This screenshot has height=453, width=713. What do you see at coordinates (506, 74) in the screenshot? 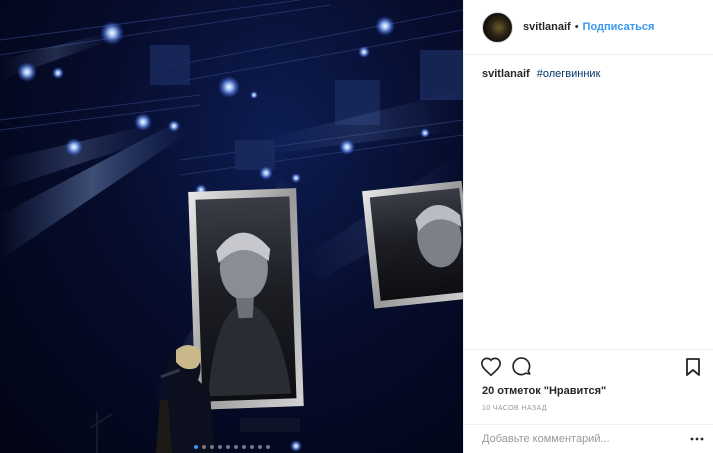
I see `caption-username: svitlanaif` at bounding box center [506, 74].